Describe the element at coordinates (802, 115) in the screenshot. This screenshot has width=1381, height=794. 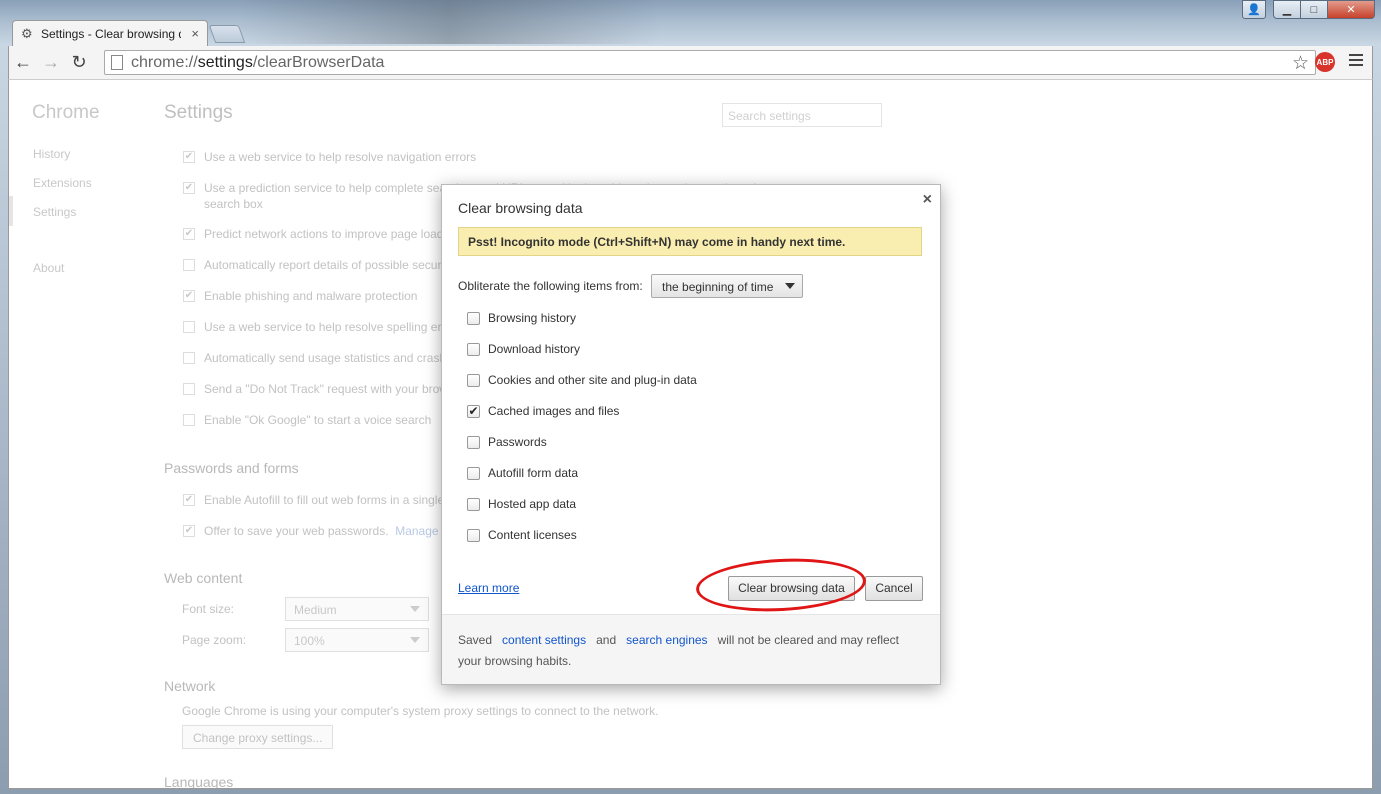
I see `search-input: Search settings` at that location.